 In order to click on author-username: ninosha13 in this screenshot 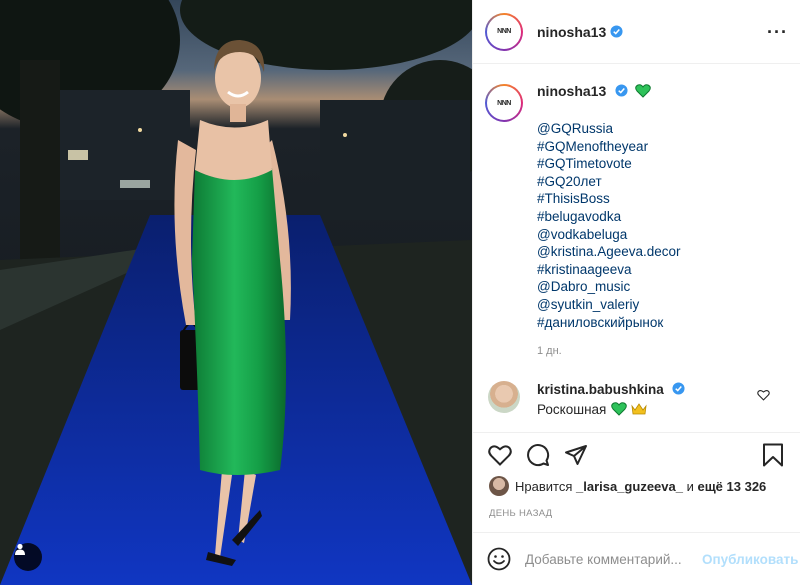, I will do `click(571, 32)`.